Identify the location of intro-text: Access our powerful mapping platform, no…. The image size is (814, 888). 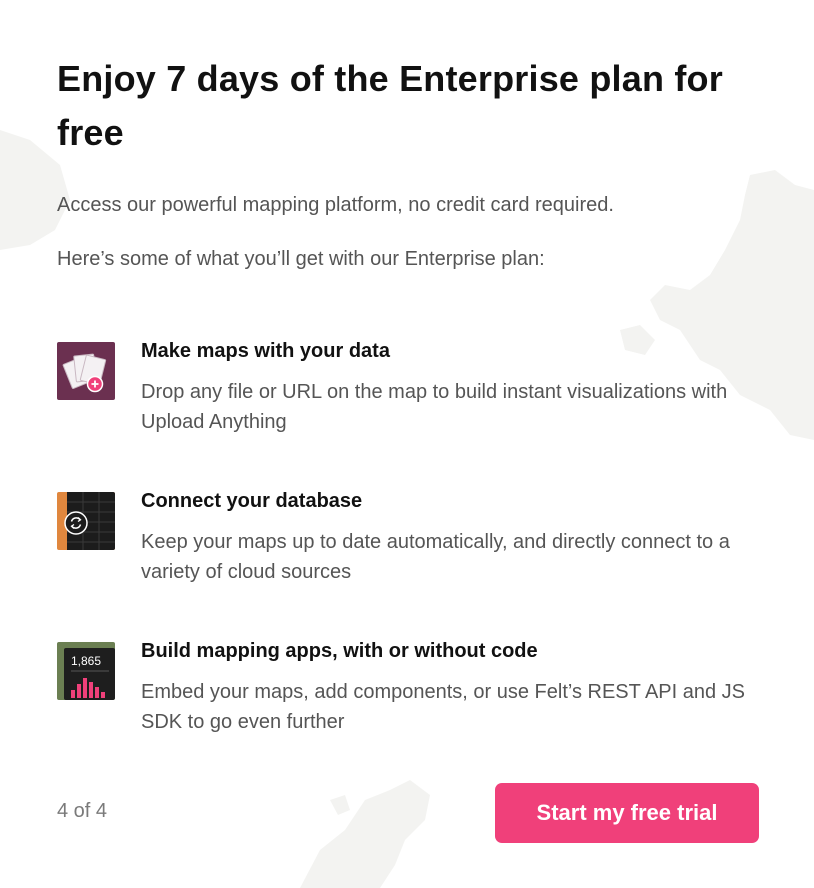
(335, 205).